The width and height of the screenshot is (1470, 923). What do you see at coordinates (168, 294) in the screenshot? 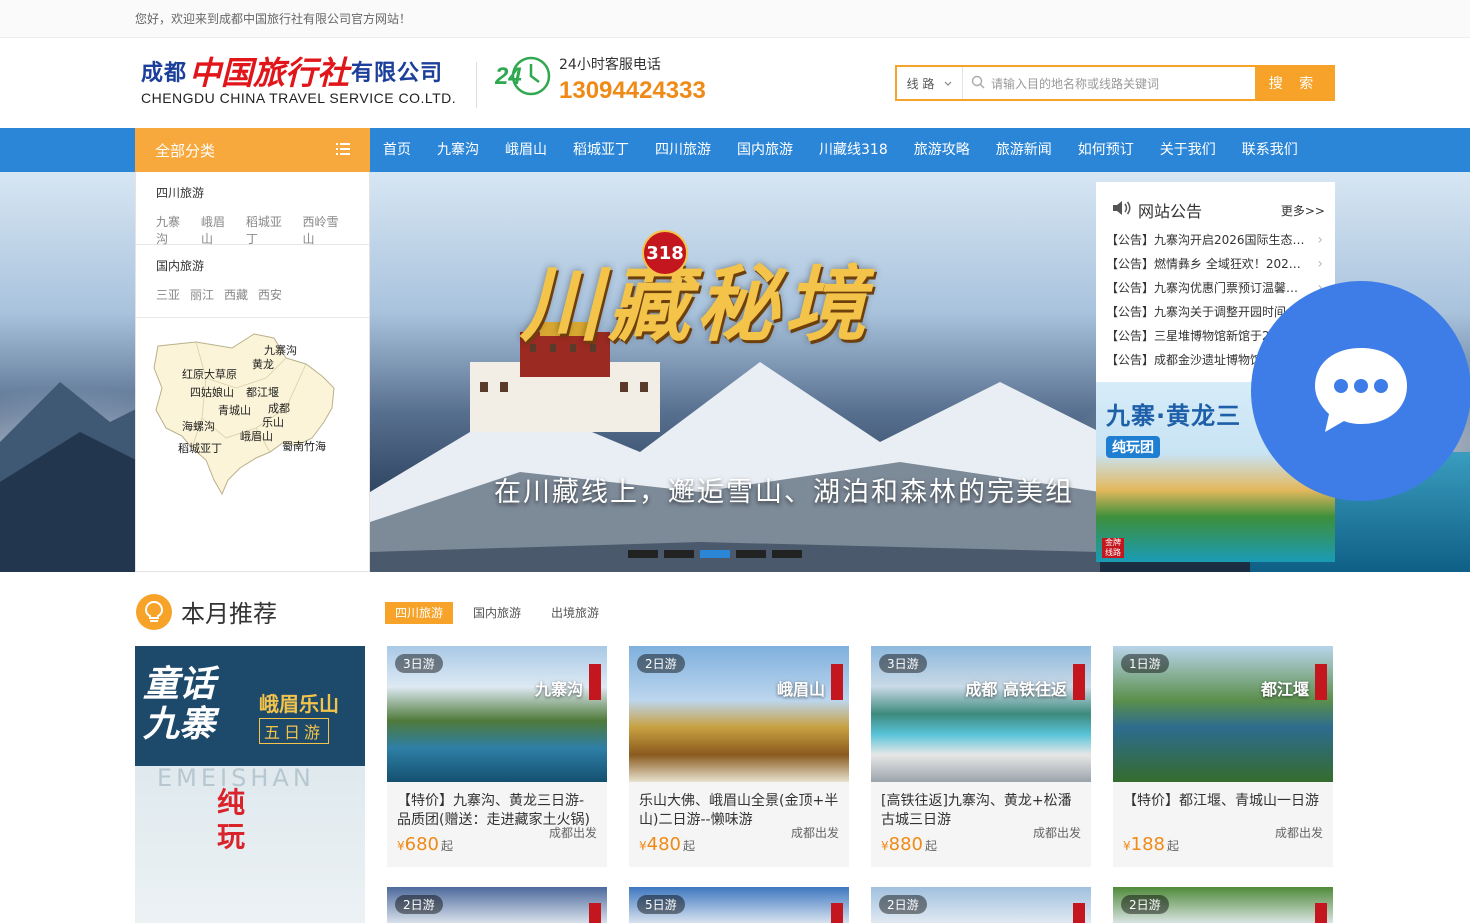
I see `category-link: 三亚` at bounding box center [168, 294].